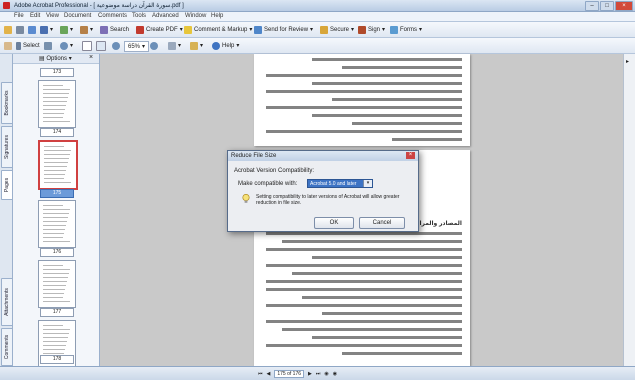 This screenshot has width=635, height=380. What do you see at coordinates (18, 45) in the screenshot?
I see `text-cursor-icon` at bounding box center [18, 45].